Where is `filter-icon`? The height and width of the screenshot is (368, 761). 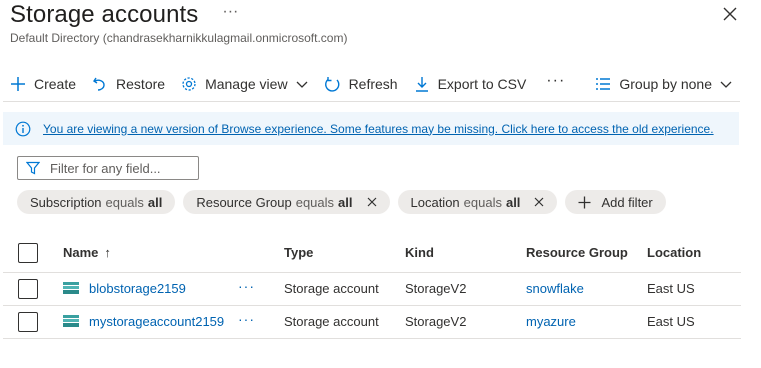
filter-icon is located at coordinates (33, 168).